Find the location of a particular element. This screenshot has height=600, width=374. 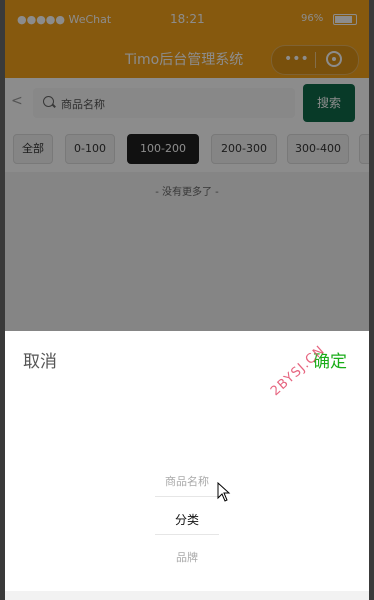

cancel-button: 取消 is located at coordinates (40, 359).